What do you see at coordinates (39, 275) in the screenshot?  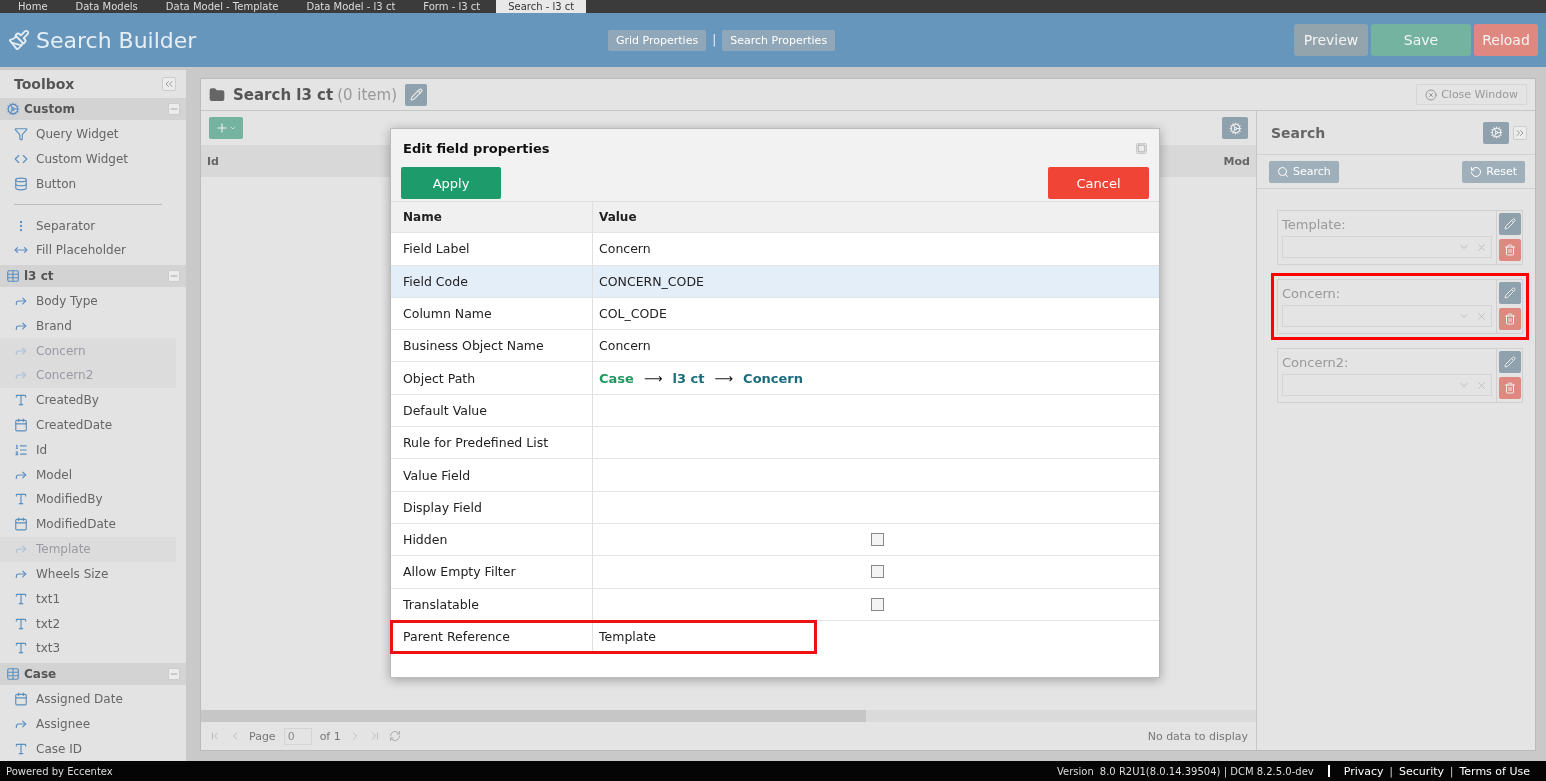 I see `section-title: l3 ct` at bounding box center [39, 275].